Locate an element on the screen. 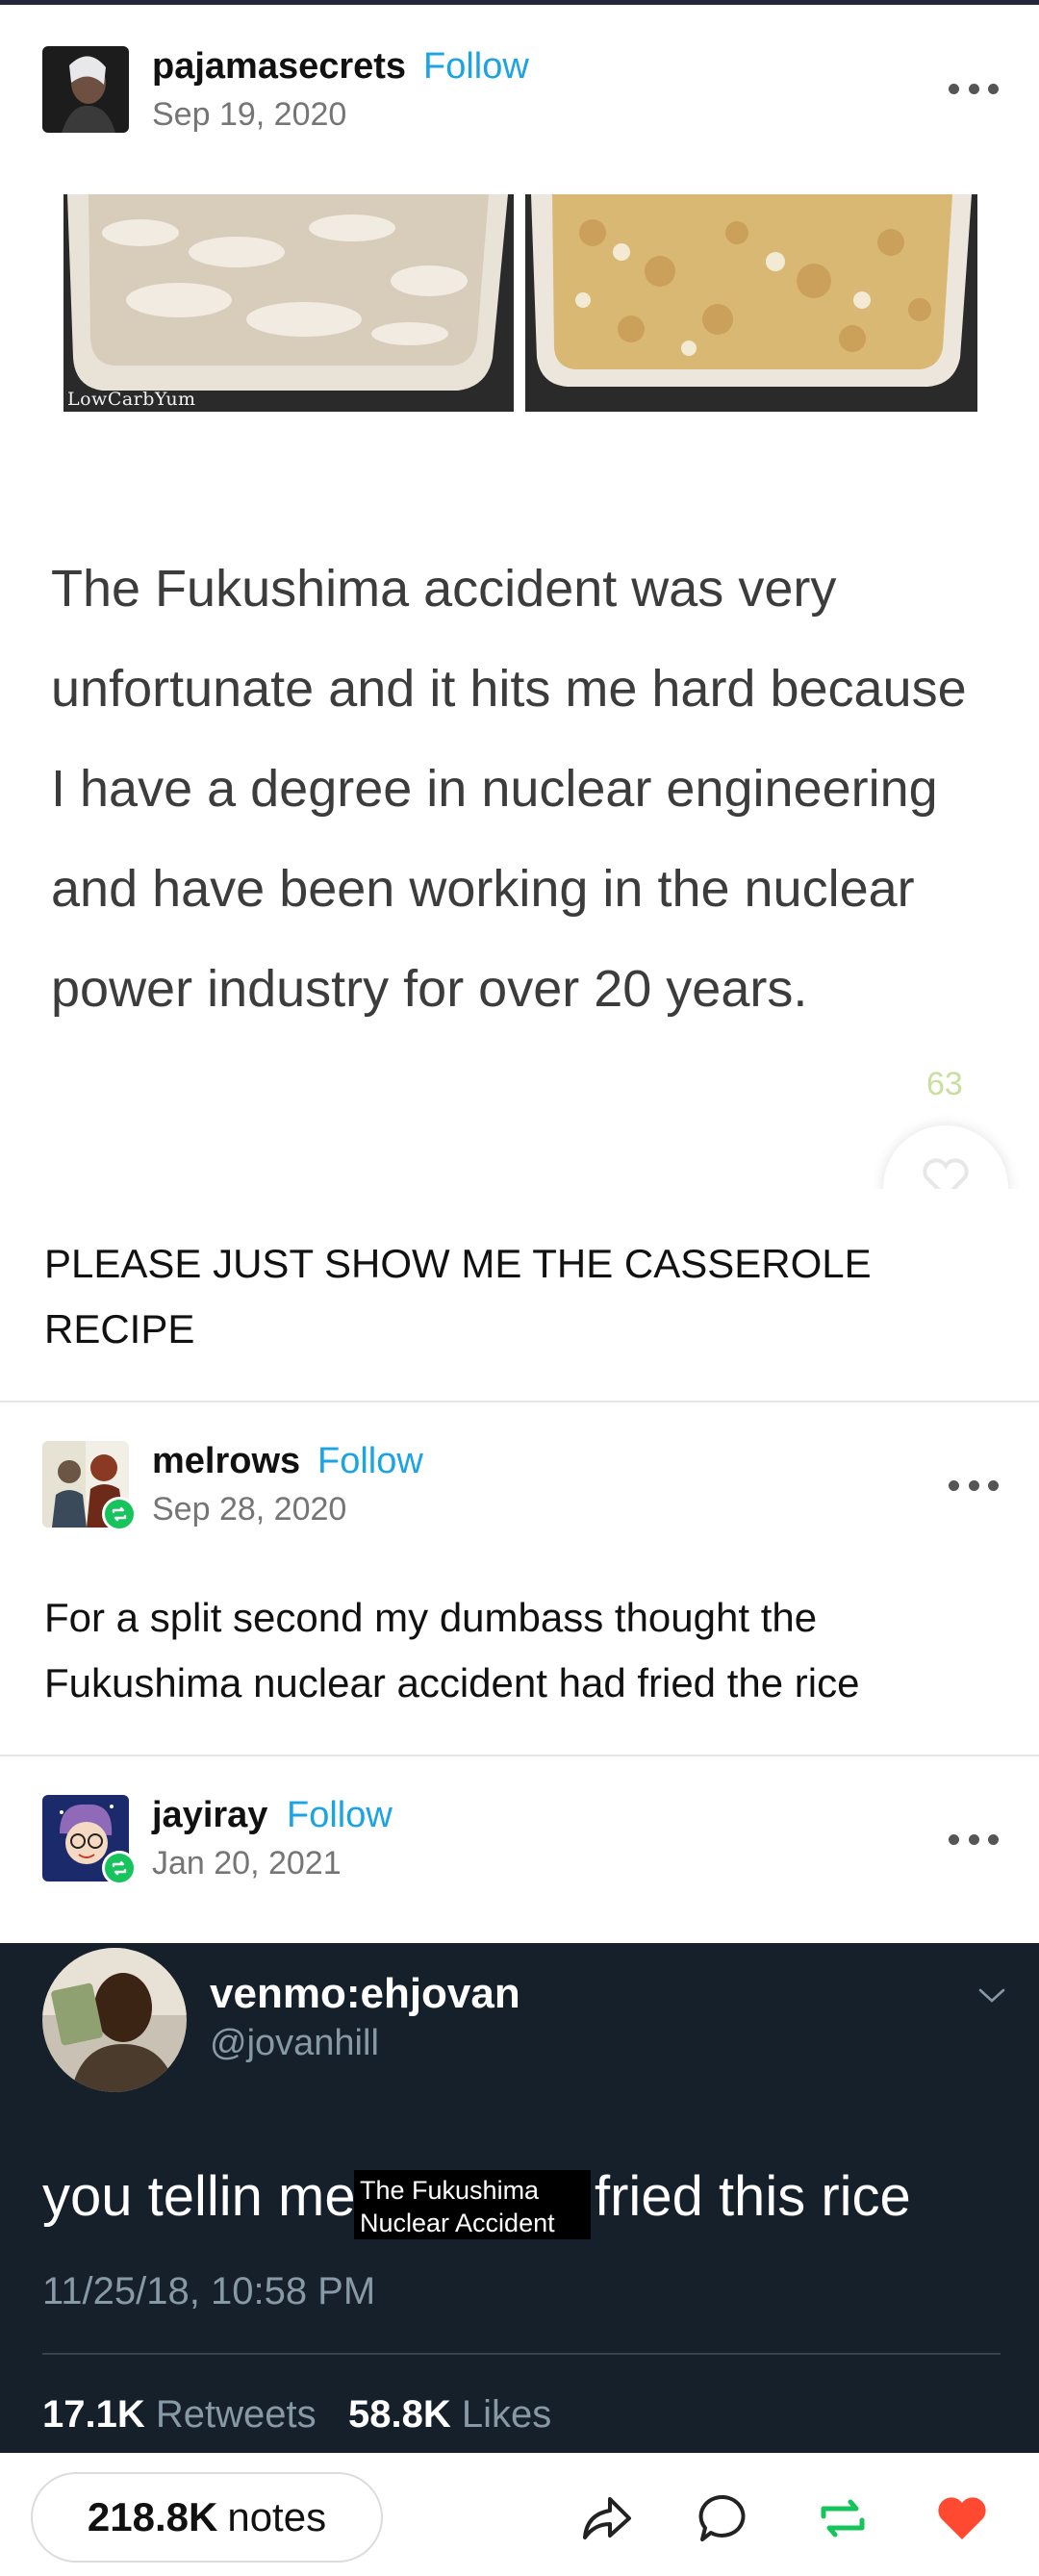 This screenshot has height=2576, width=1039. retweets-count: 17.1K is located at coordinates (93, 2414).